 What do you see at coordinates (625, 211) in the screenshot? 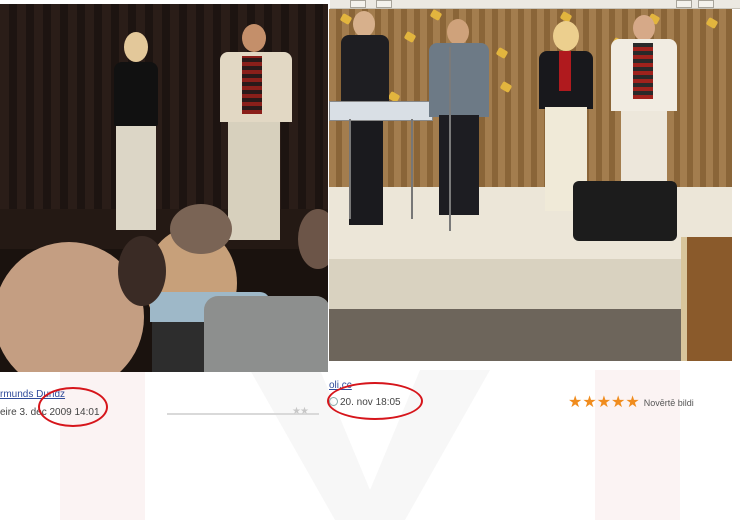
I see `stage-speaker` at bounding box center [625, 211].